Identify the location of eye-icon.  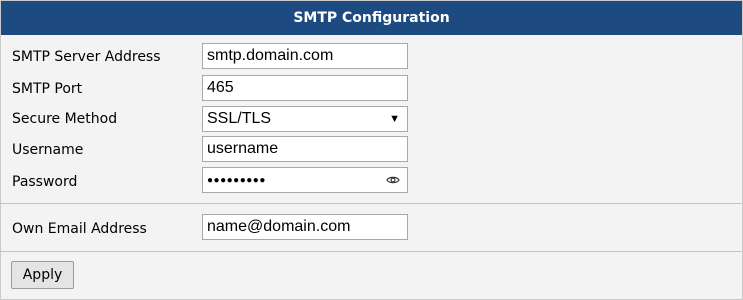
(393, 180).